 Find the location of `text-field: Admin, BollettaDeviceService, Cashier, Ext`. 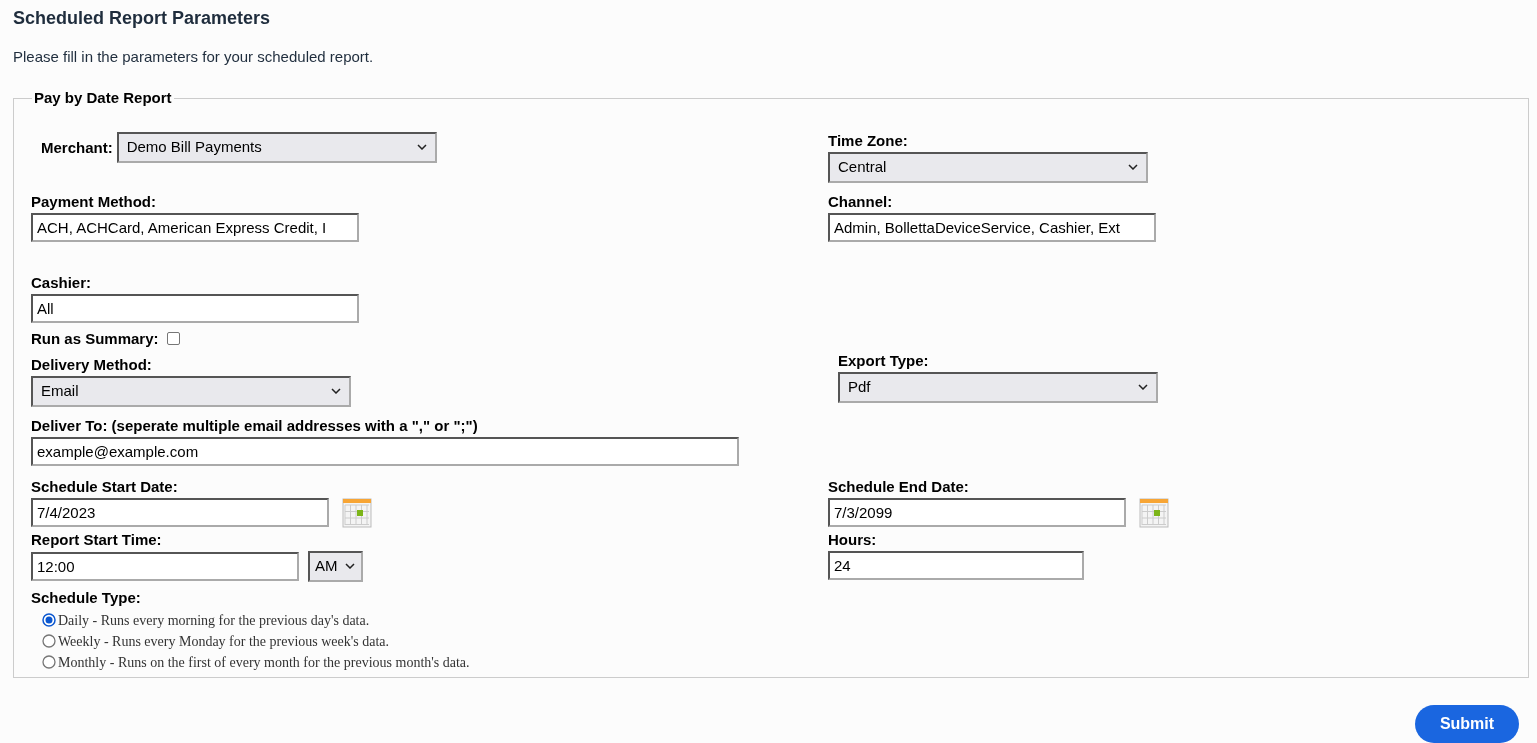

text-field: Admin, BollettaDeviceService, Cashier, Ext is located at coordinates (992, 227).